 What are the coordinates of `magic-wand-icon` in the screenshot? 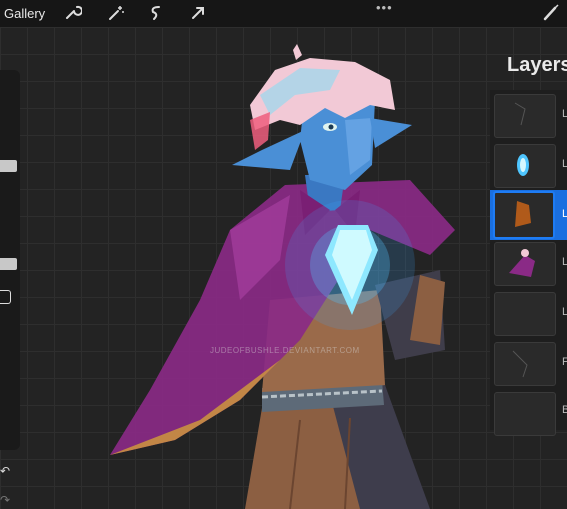 It's located at (116, 13).